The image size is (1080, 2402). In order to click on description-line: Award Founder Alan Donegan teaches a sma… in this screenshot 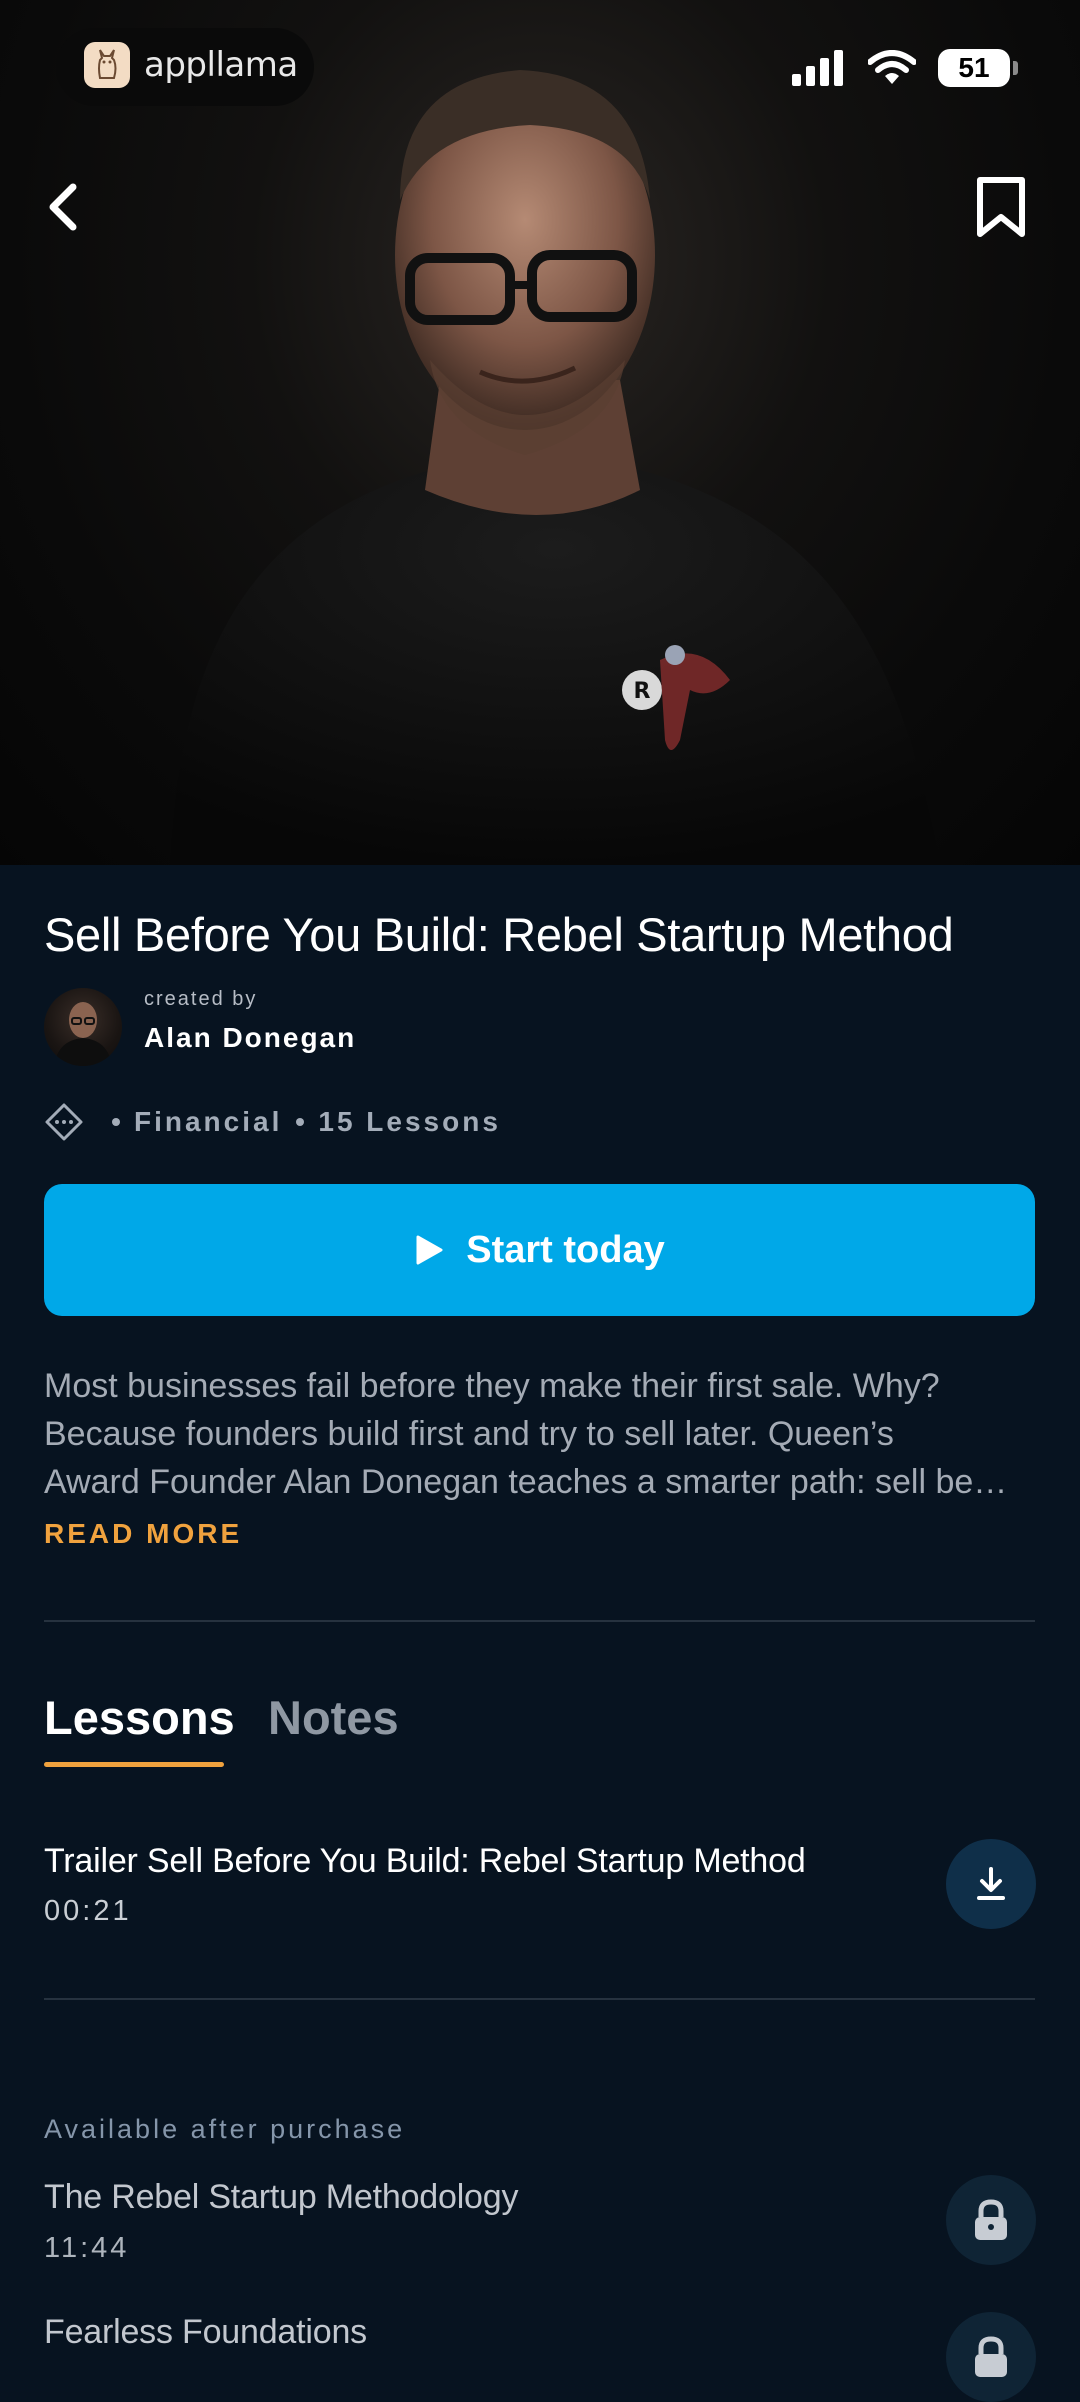, I will do `click(526, 1482)`.